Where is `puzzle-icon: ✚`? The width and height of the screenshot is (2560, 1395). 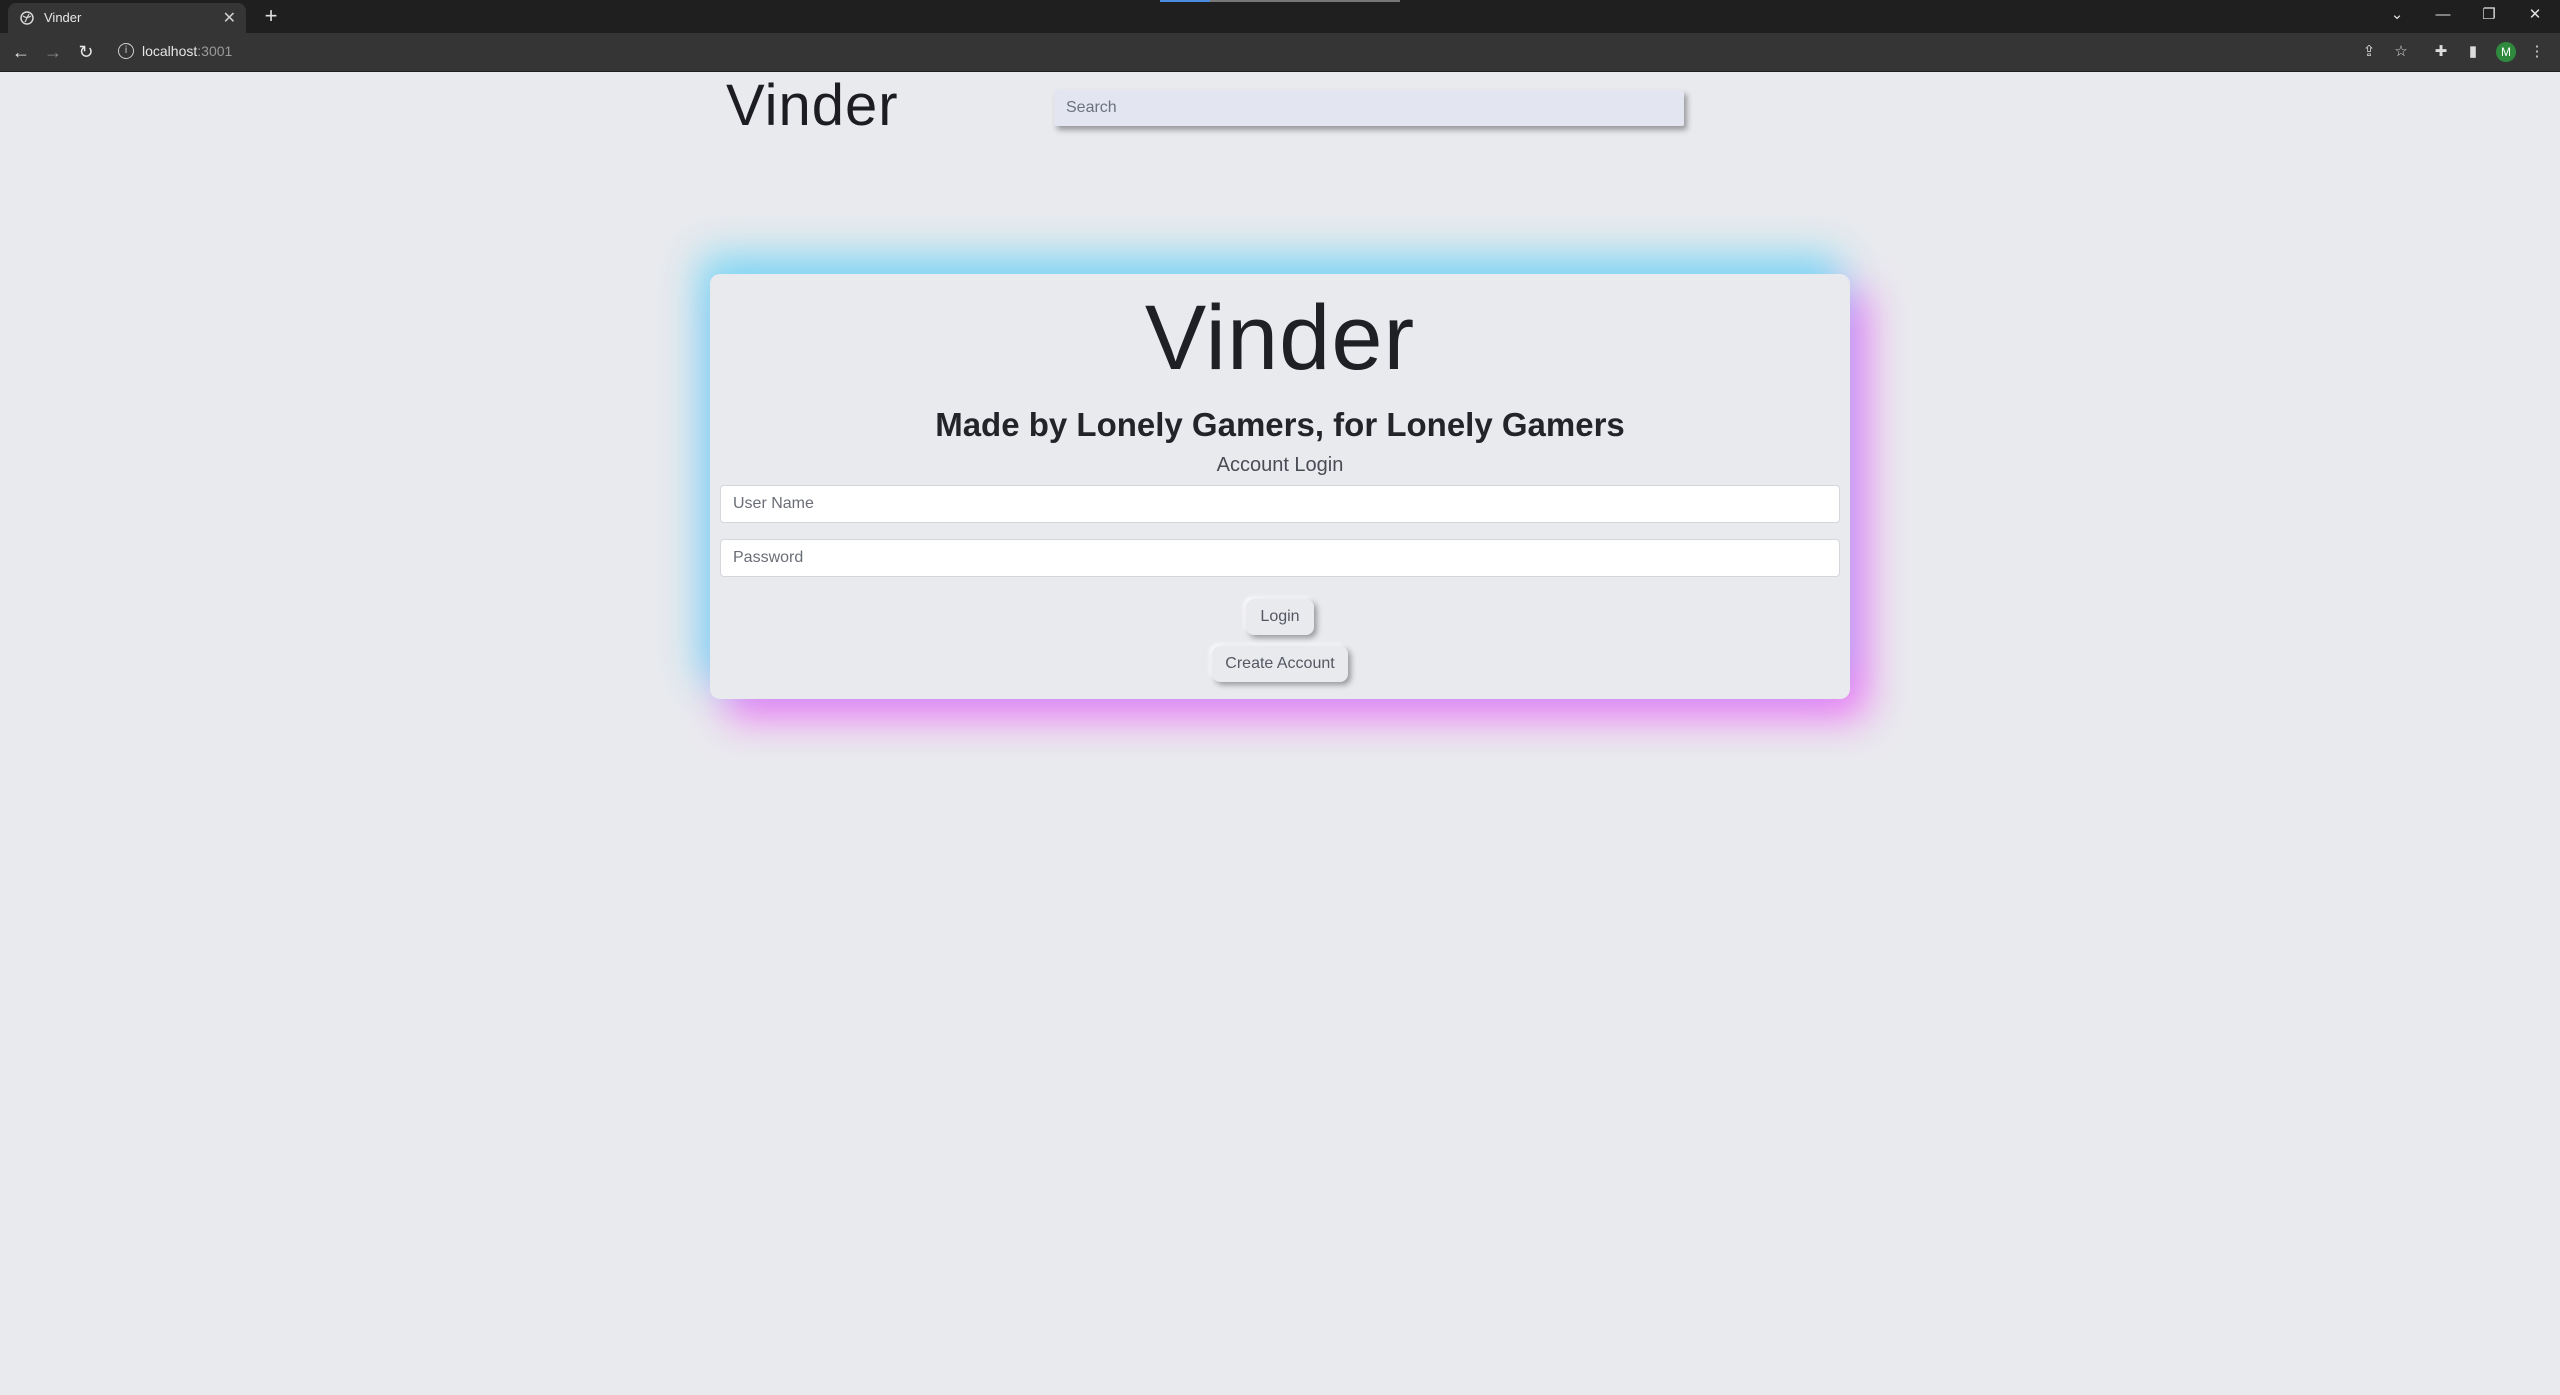 puzzle-icon: ✚ is located at coordinates (2441, 52).